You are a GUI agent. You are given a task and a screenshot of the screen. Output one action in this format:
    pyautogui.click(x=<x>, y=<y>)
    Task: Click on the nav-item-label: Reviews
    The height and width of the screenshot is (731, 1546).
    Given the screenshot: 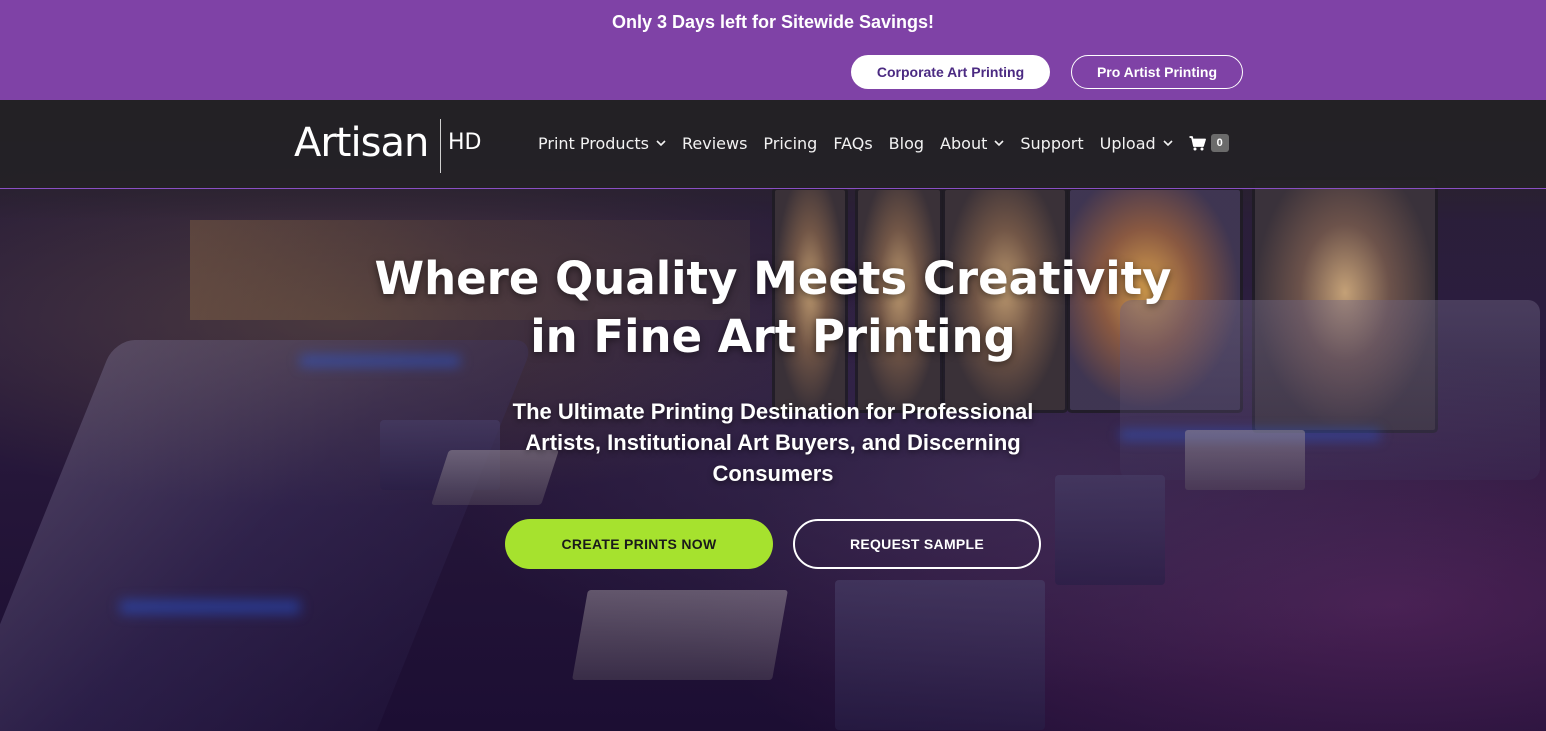 What is the action you would take?
    pyautogui.click(x=714, y=143)
    